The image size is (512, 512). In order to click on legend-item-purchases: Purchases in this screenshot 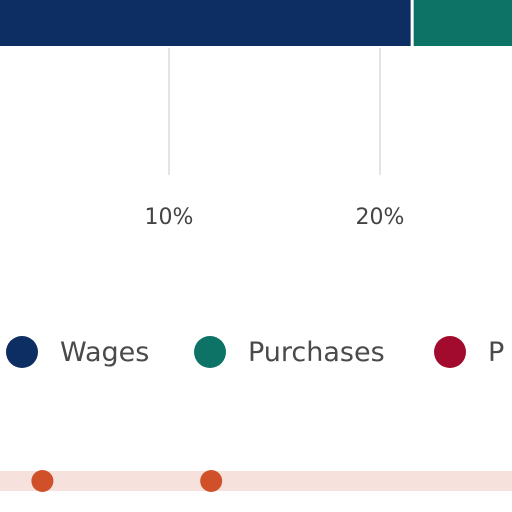, I will do `click(289, 352)`.